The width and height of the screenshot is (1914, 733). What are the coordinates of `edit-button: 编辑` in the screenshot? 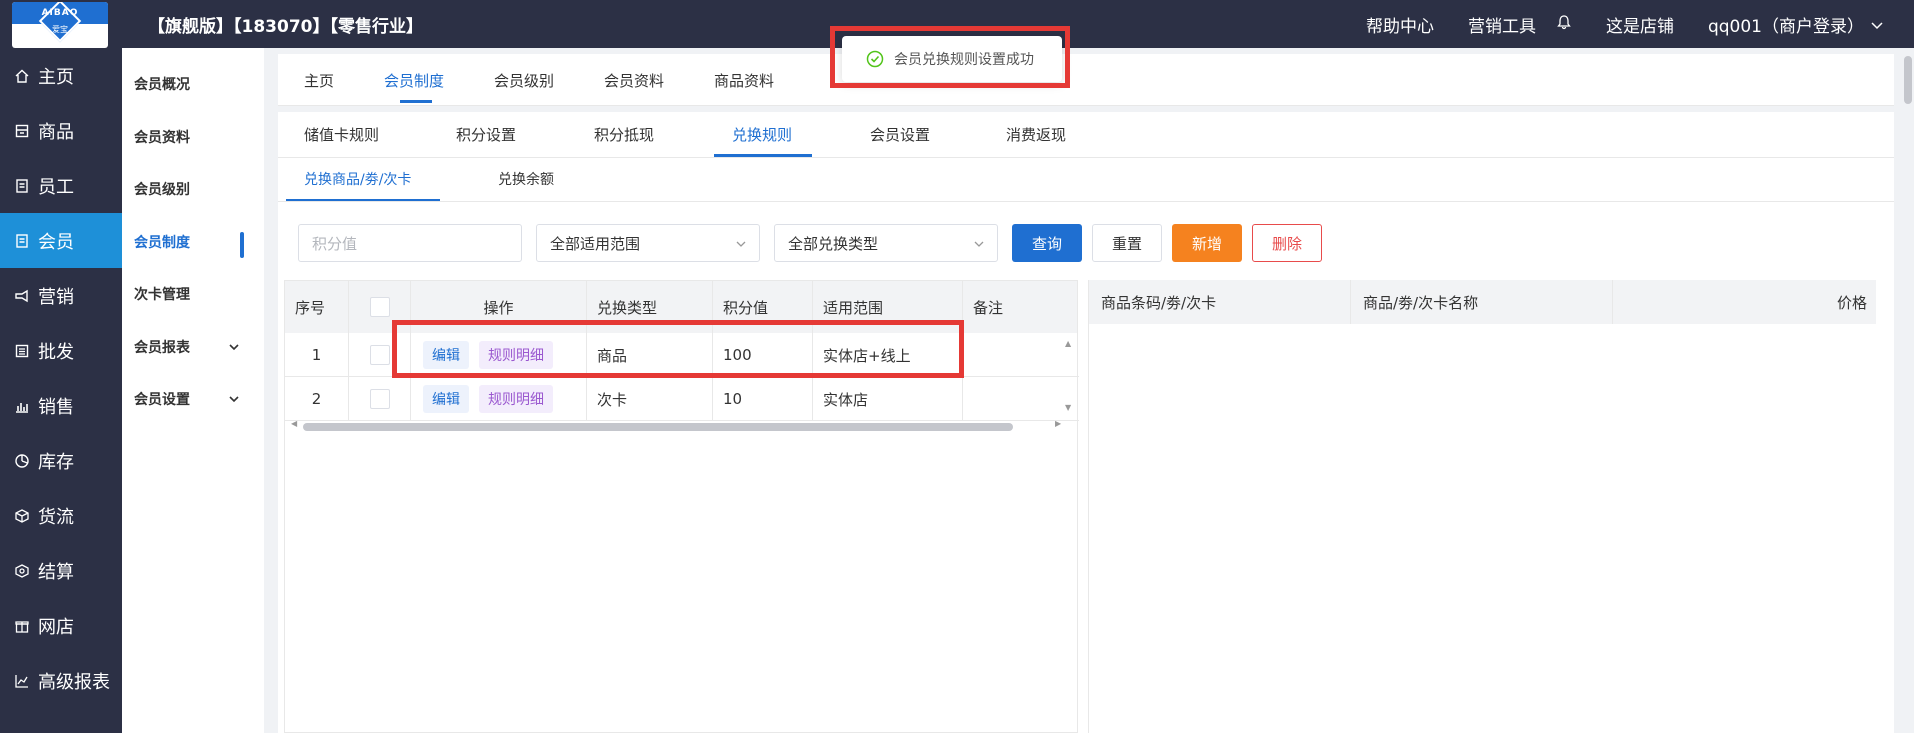 It's located at (446, 399).